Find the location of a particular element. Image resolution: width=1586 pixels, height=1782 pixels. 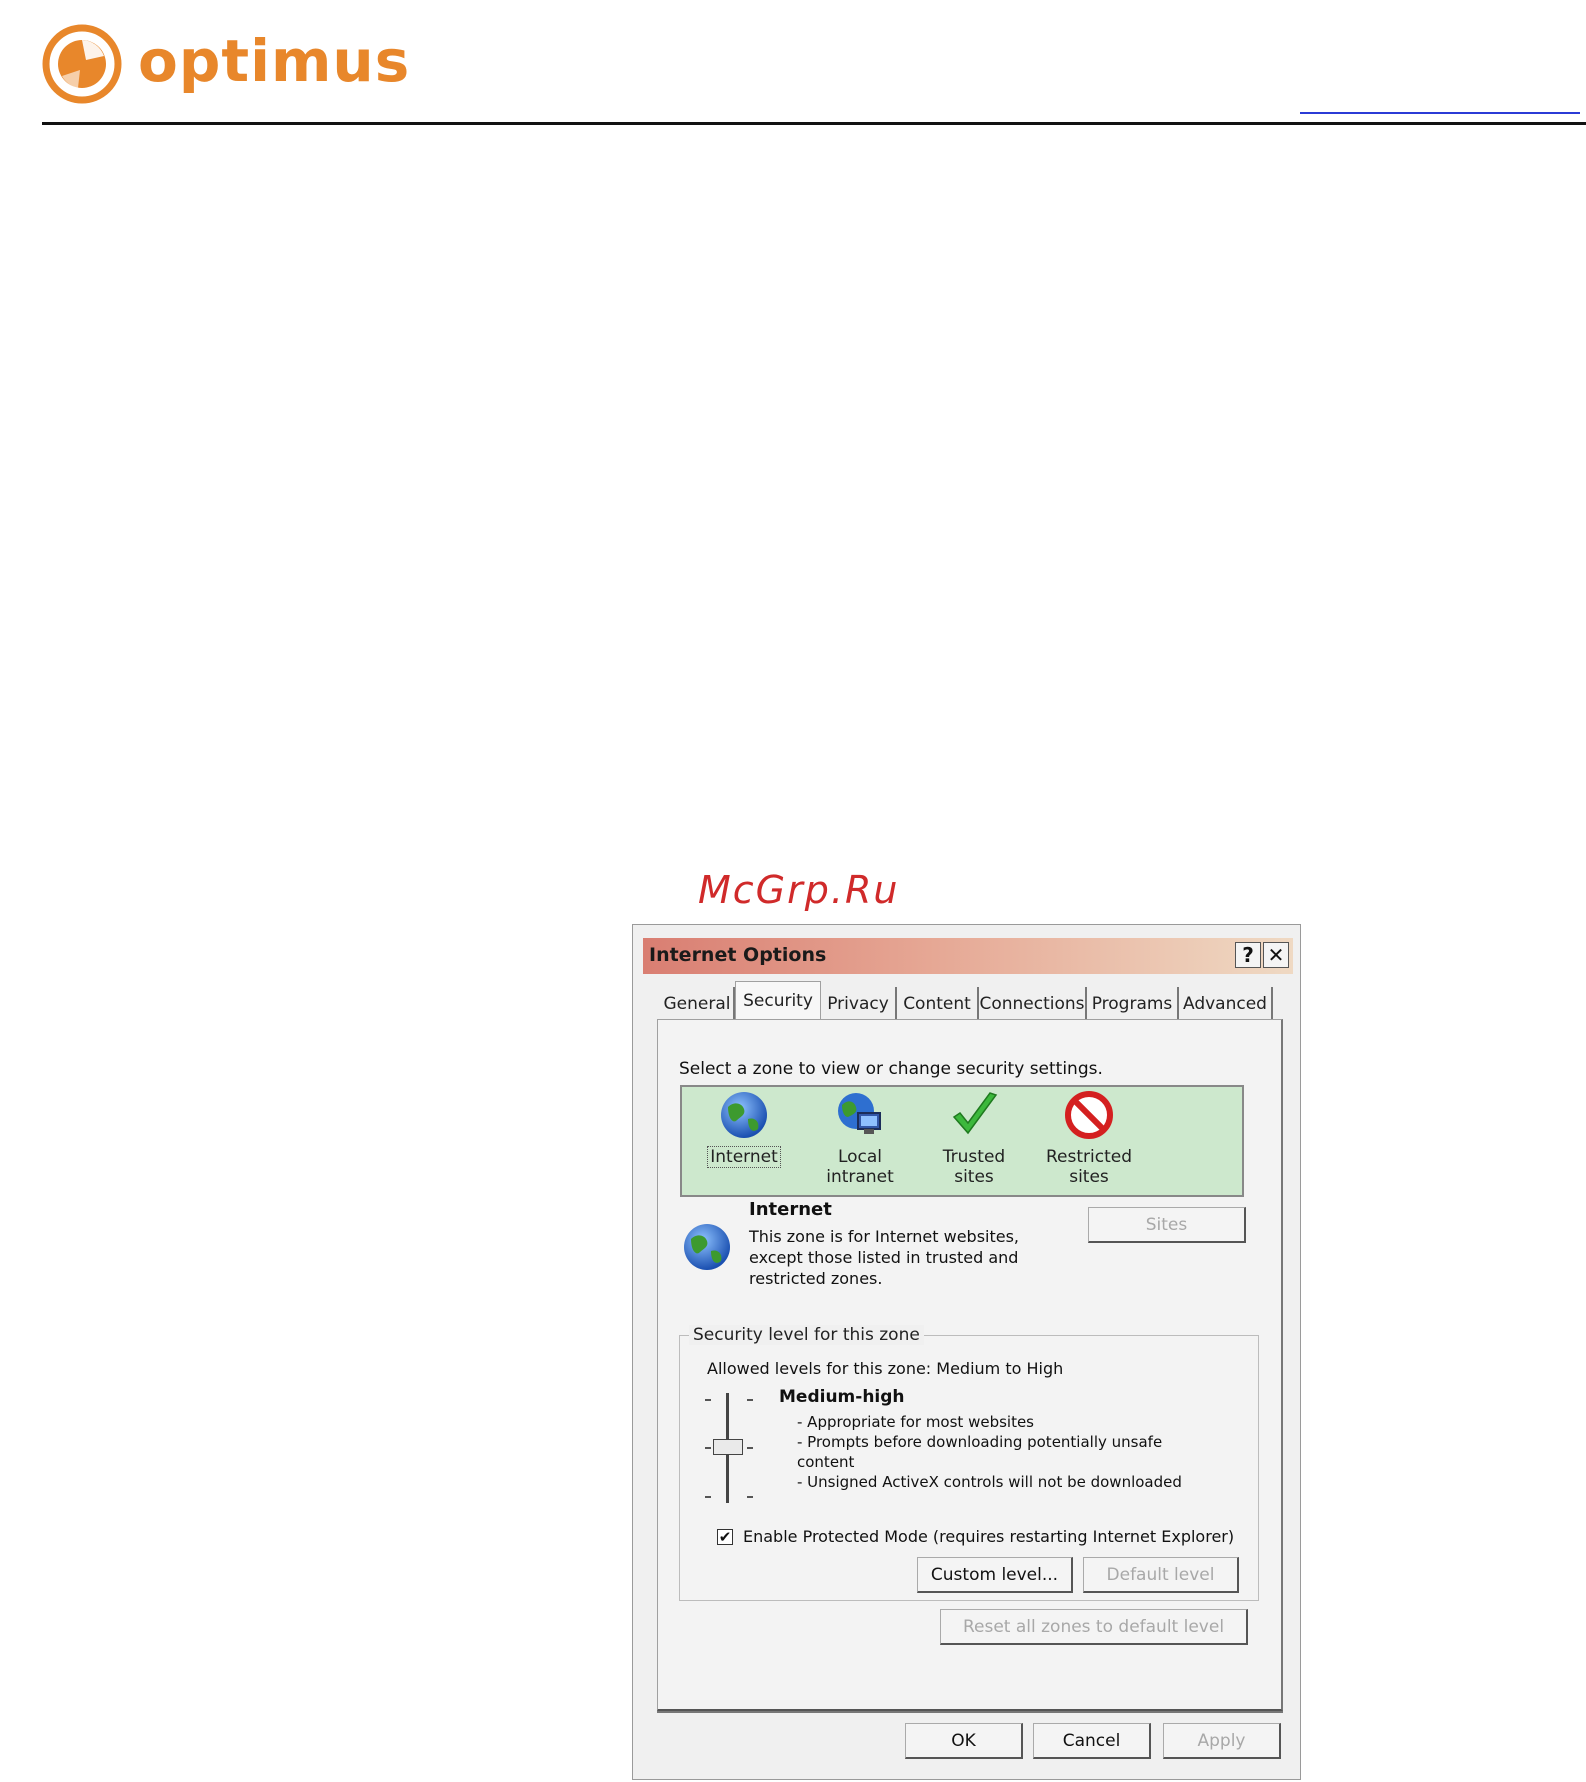

tab-content: Content is located at coordinates (938, 1003).